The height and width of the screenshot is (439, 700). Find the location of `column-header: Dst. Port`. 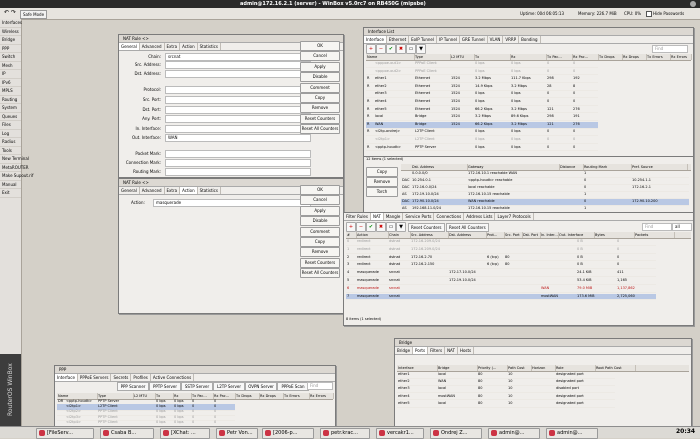

column-header: Dst. Port is located at coordinates (531, 235).